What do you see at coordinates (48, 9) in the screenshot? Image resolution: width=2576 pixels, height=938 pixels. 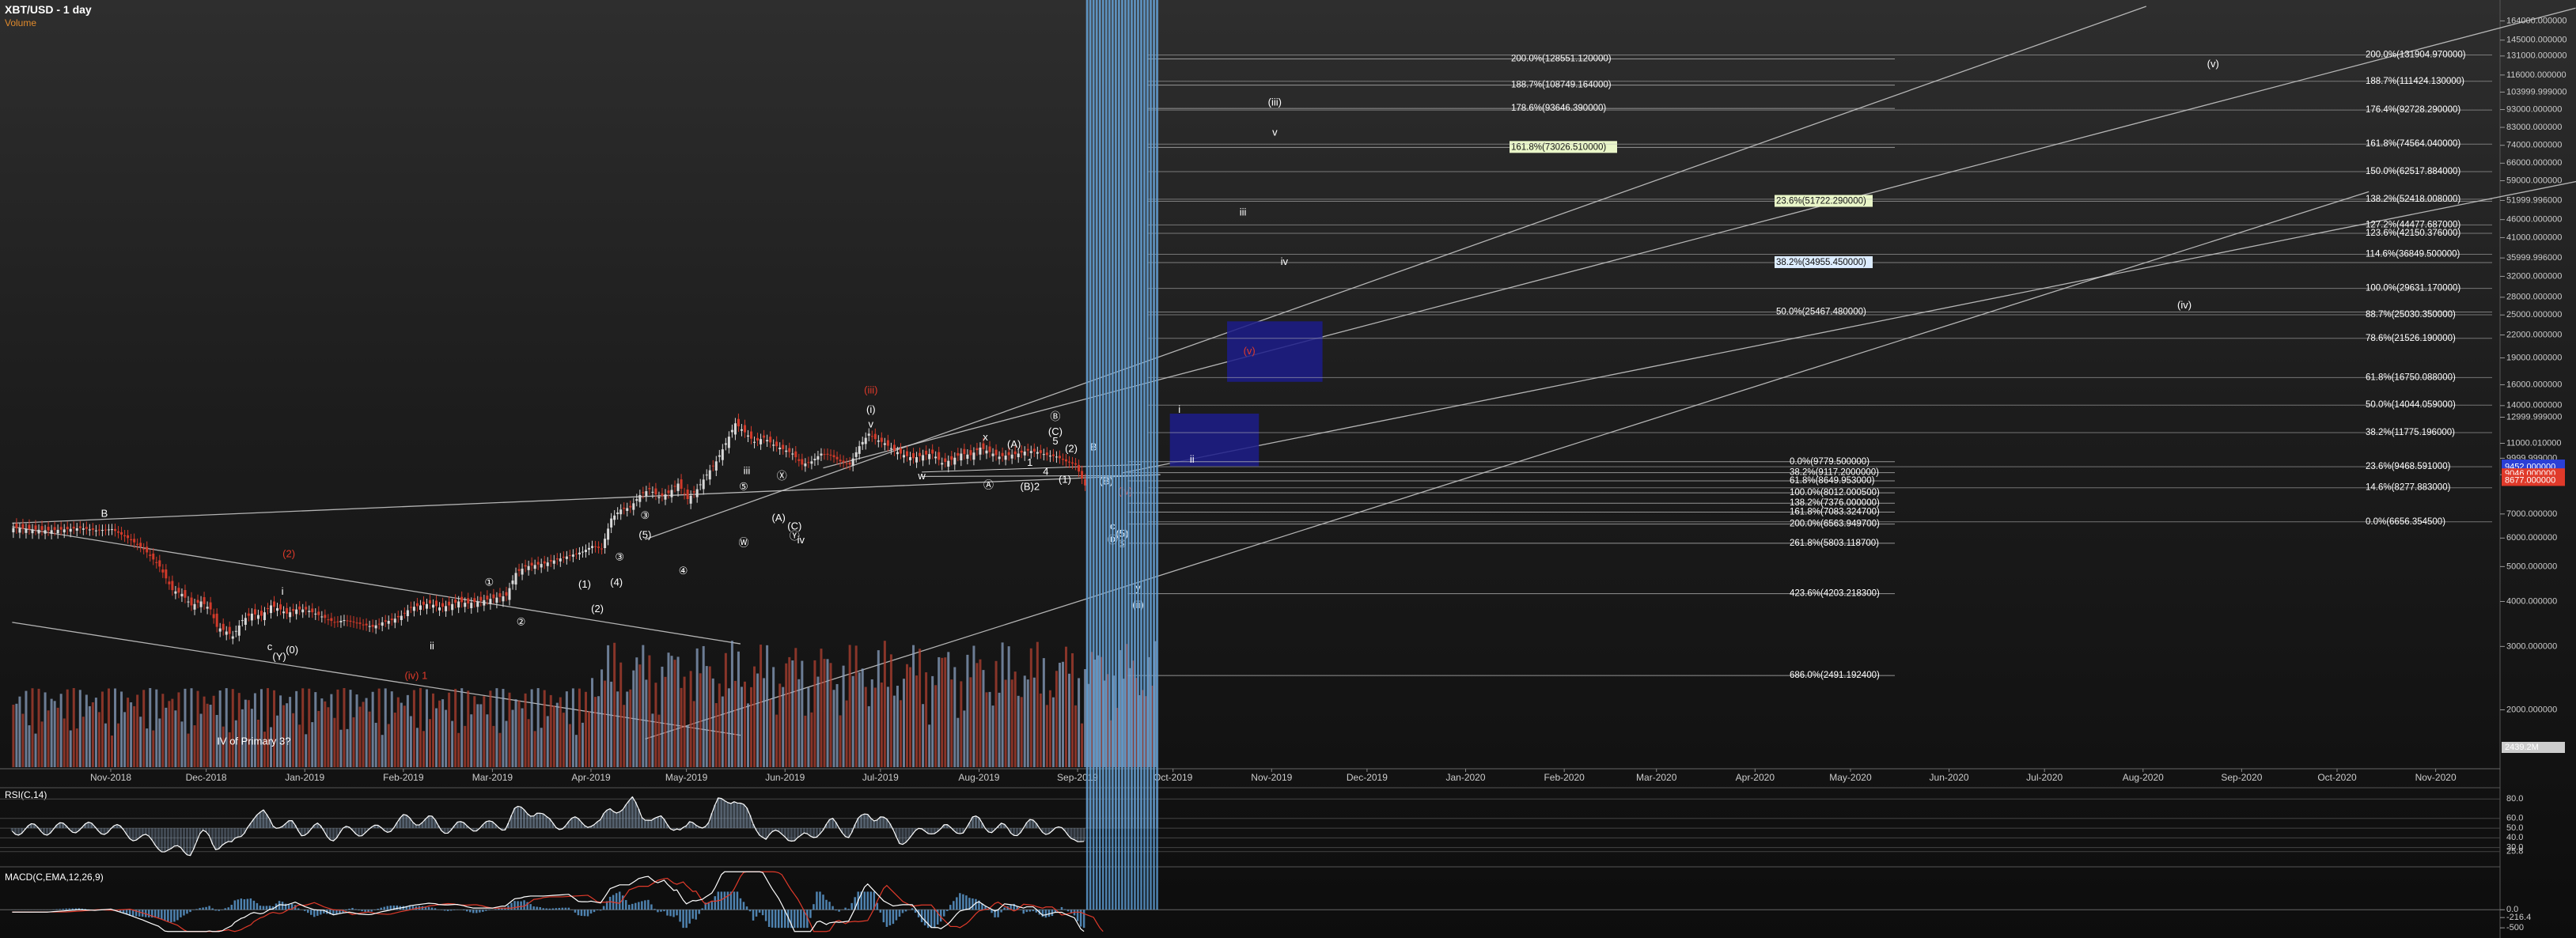 I see `chart-title: XBT/USD - 1 day` at bounding box center [48, 9].